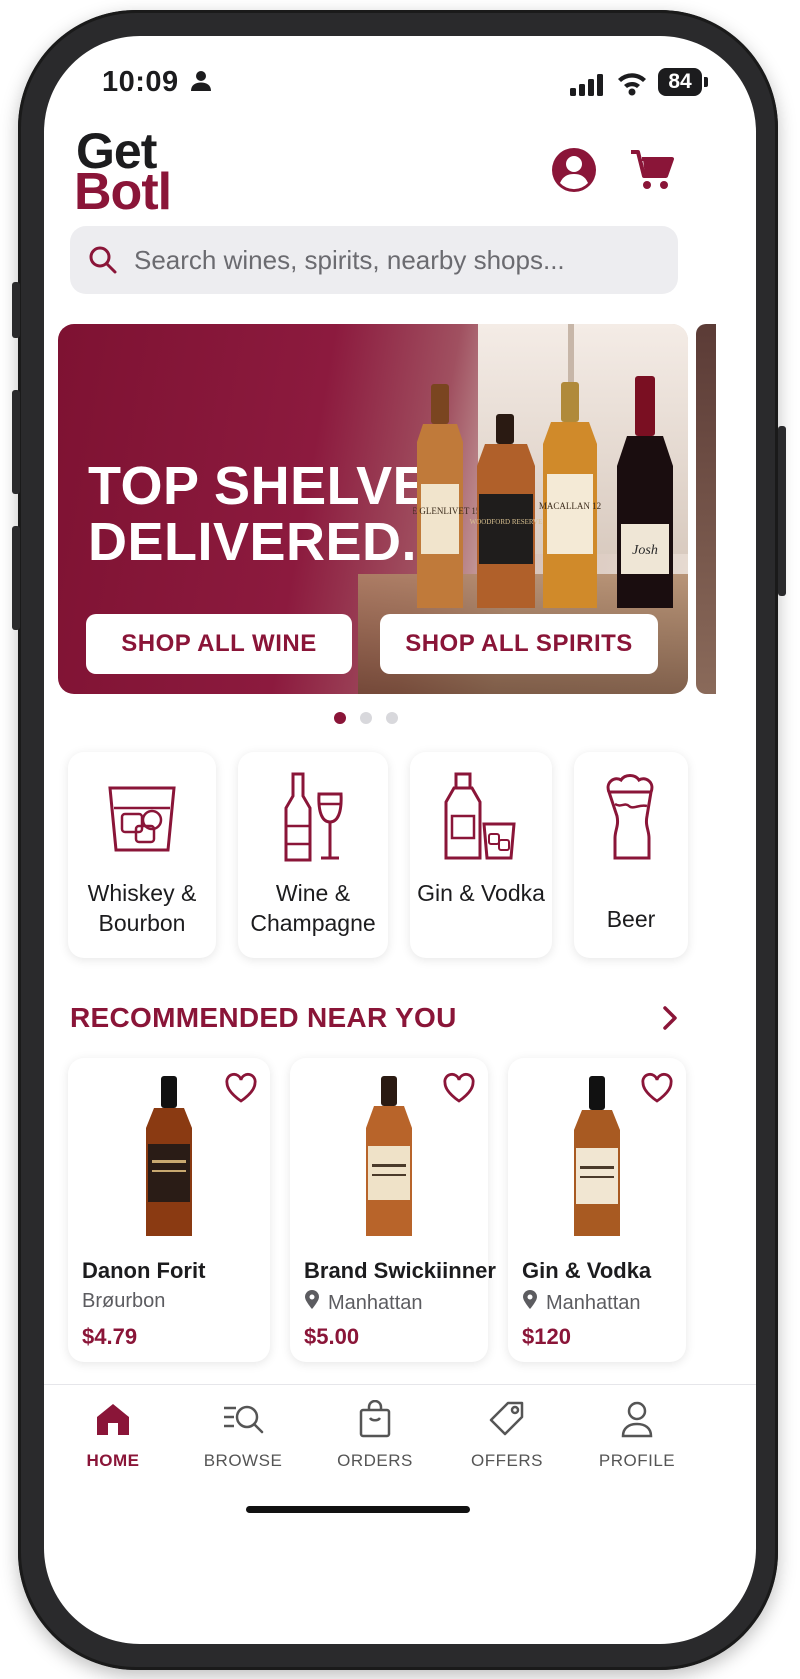 This screenshot has width=800, height=1679. What do you see at coordinates (313, 817) in the screenshot?
I see `wine-bottle-icon` at bounding box center [313, 817].